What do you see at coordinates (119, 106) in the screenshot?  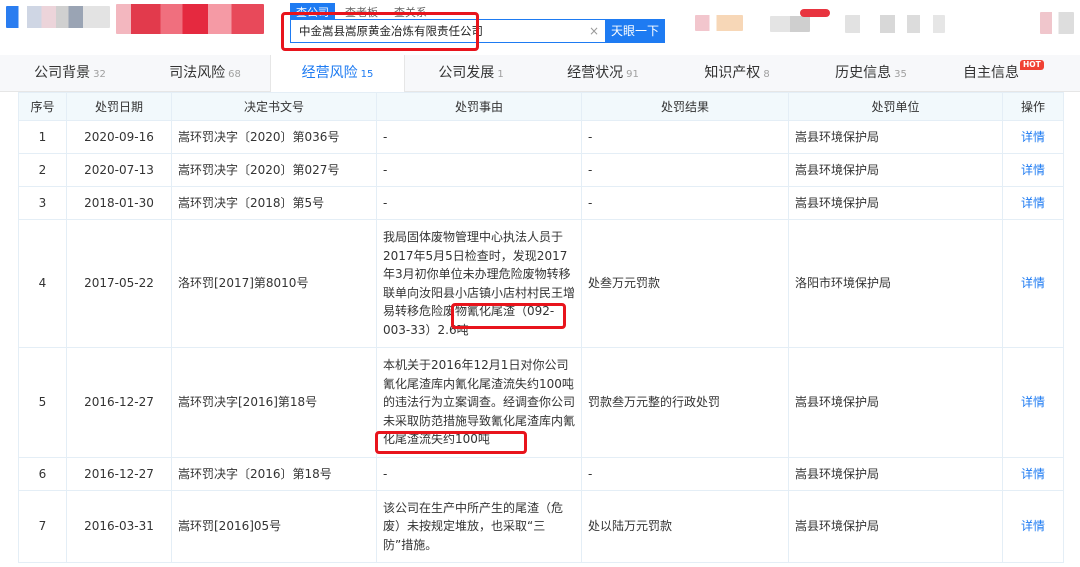 I see `col-header-date: 处罚日期` at bounding box center [119, 106].